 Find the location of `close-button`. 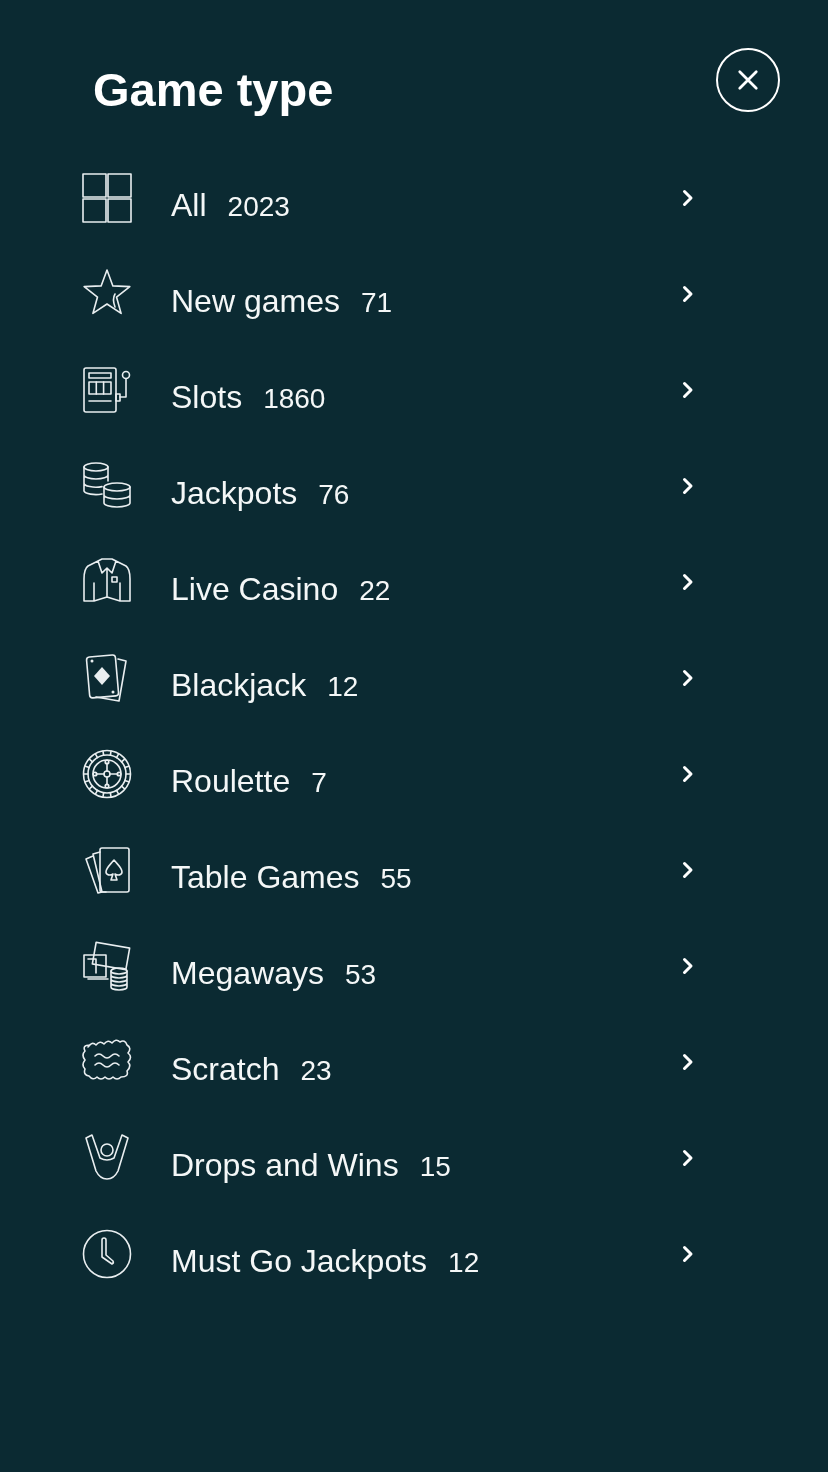

close-button is located at coordinates (748, 80).